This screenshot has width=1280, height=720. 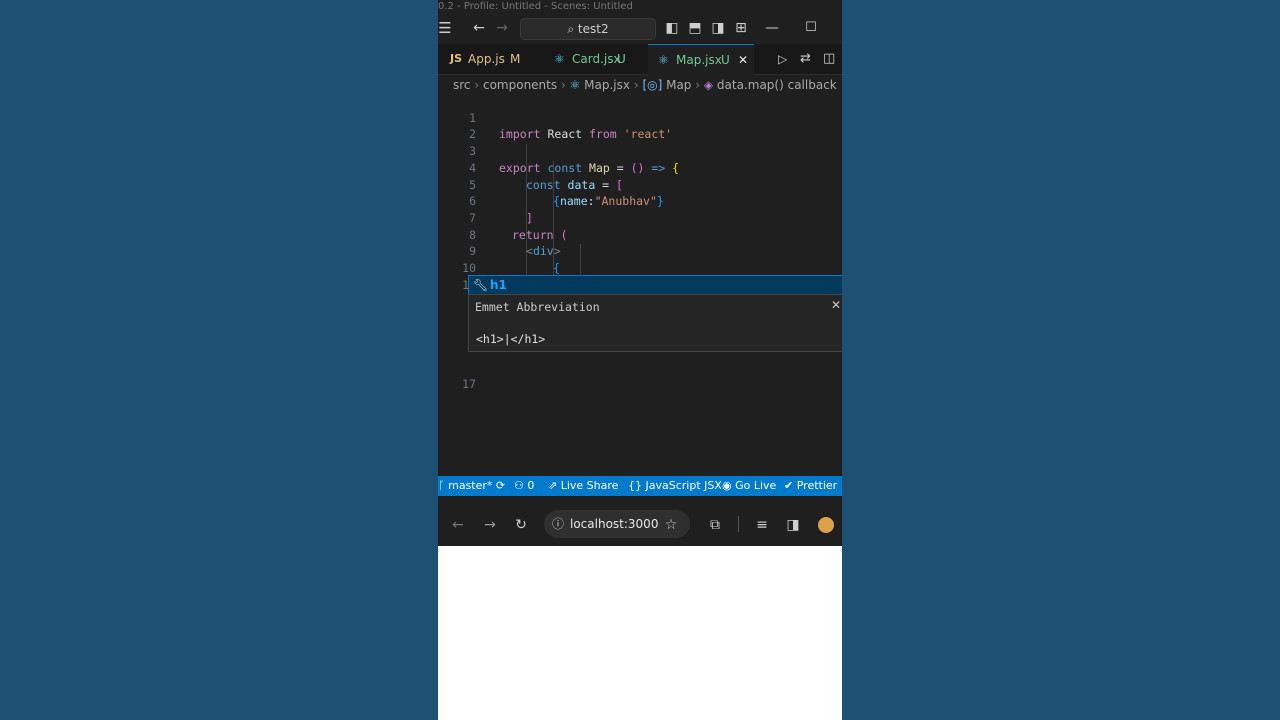 What do you see at coordinates (554, 485) in the screenshot?
I see `live-share-icon: ⇗` at bounding box center [554, 485].